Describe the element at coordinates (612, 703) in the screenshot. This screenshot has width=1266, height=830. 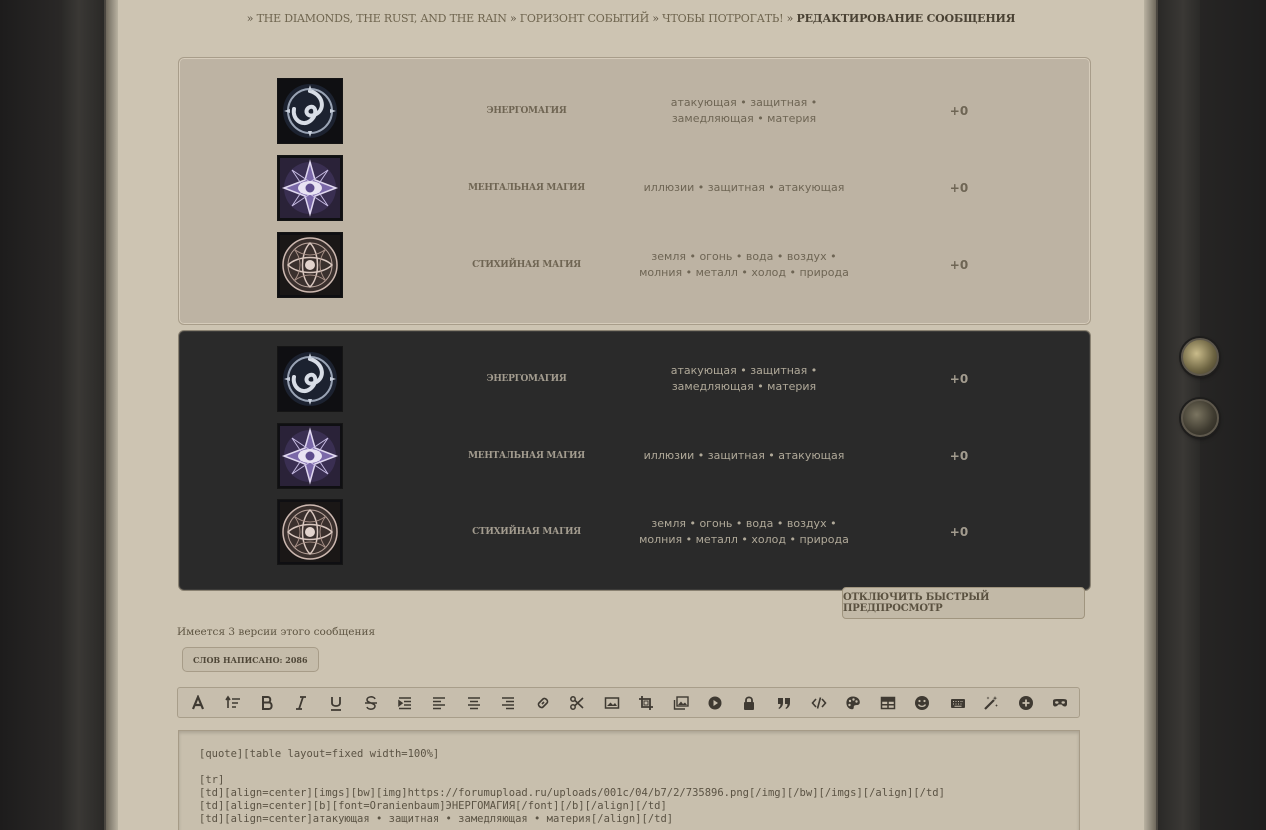
I see `image-icon` at that location.